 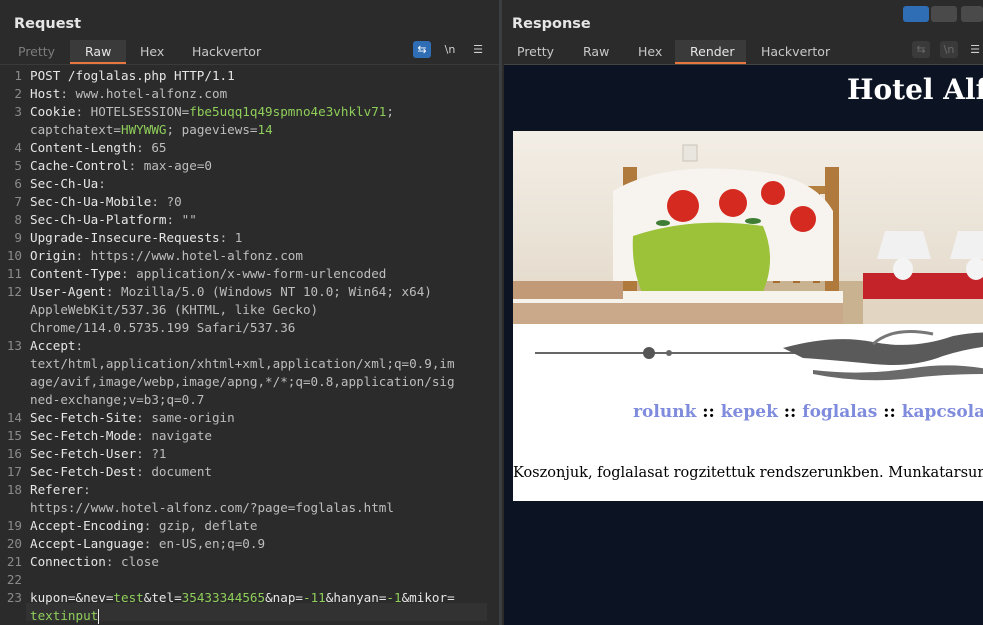 I want to click on site-title: Hotel Alfo, so click(x=915, y=89).